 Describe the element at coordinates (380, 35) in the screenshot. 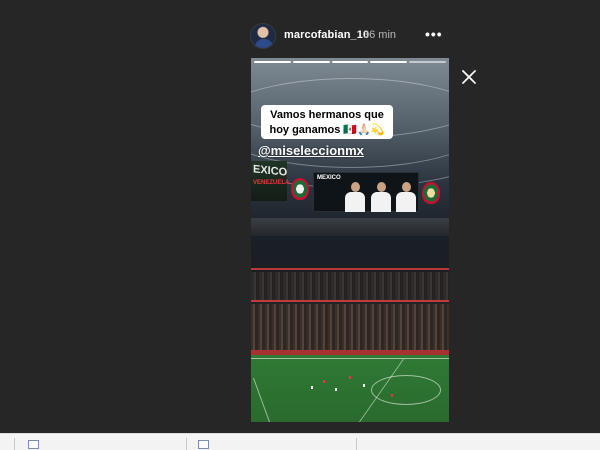

I see `time-ago: 36 min` at that location.